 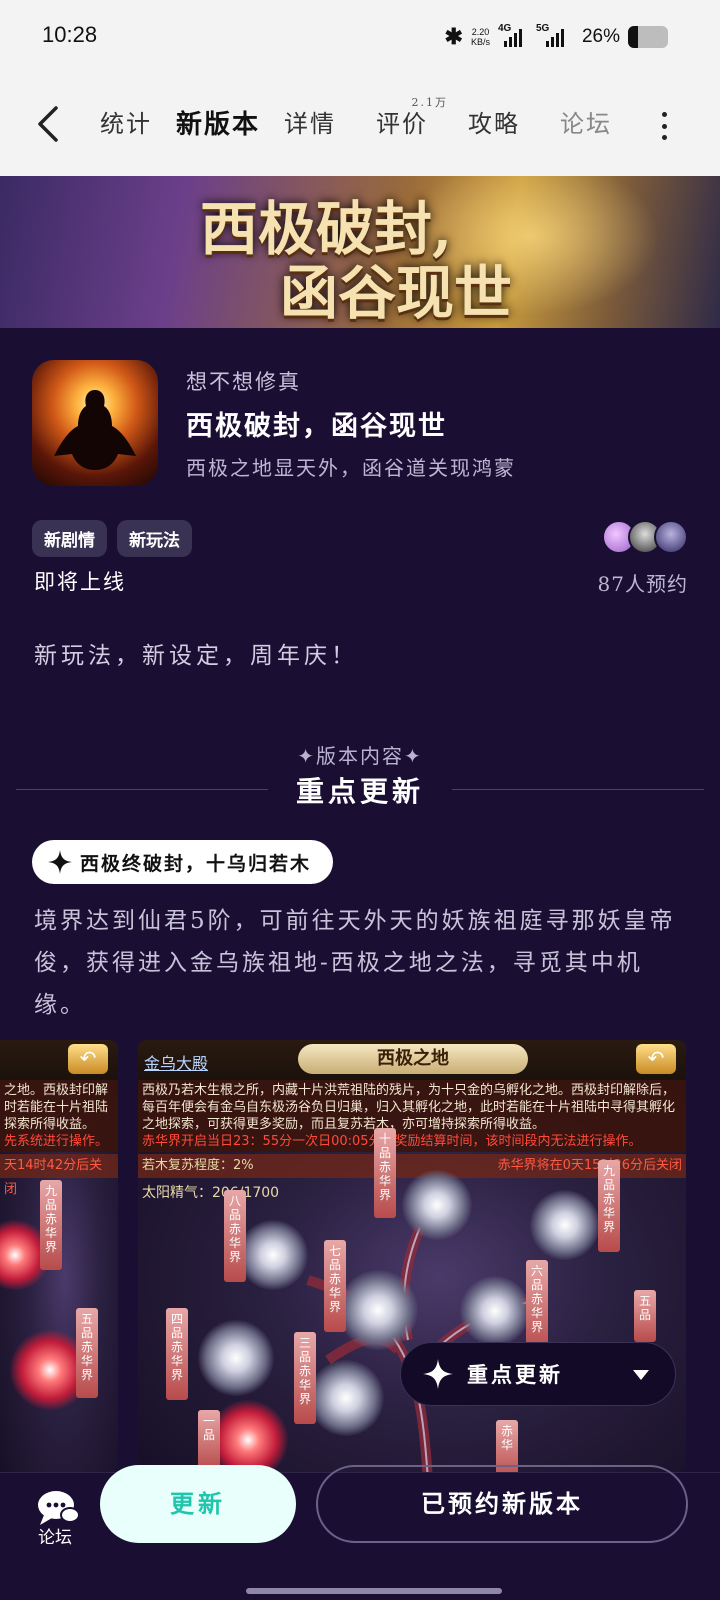 I want to click on review-count-badge: 2.1万, so click(x=429, y=102).